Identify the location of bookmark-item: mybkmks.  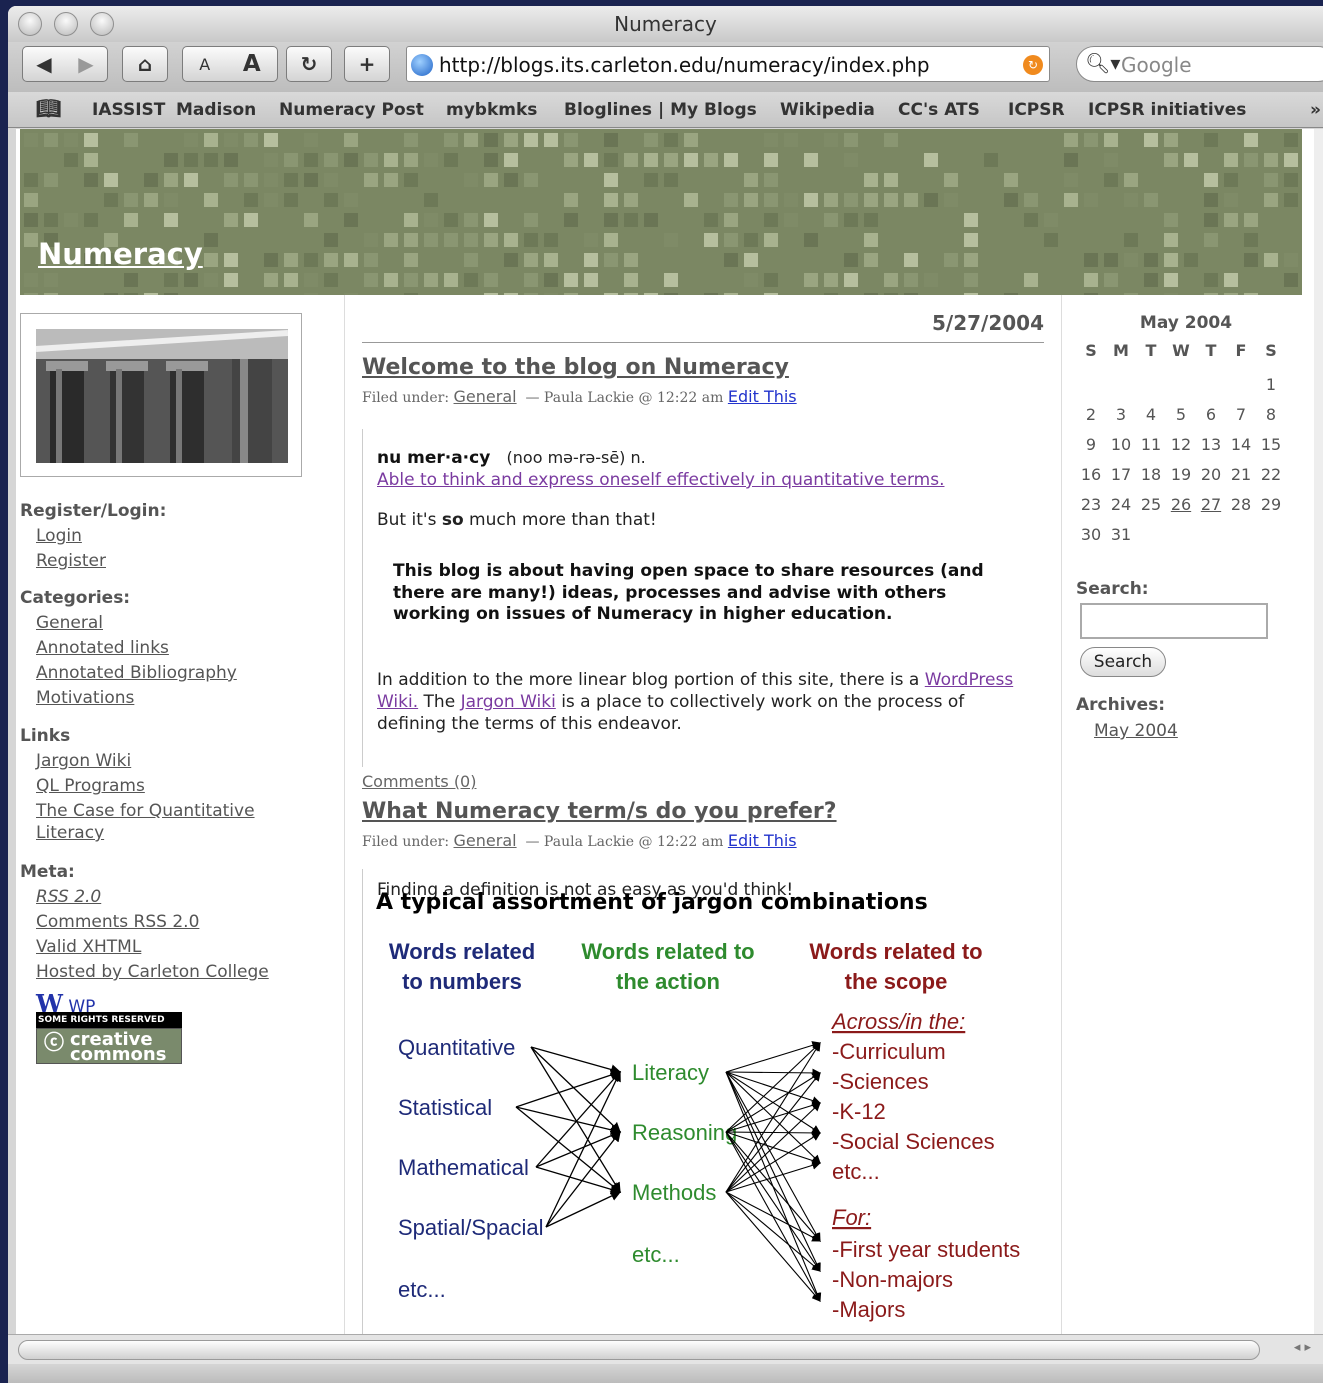
(491, 110).